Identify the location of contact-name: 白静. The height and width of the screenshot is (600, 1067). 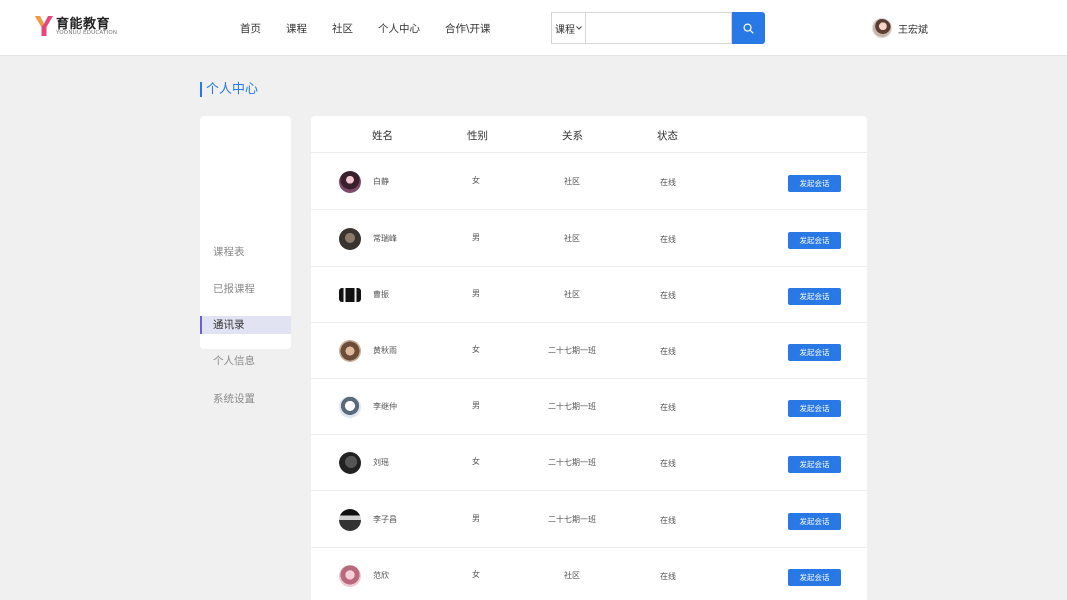
(381, 181).